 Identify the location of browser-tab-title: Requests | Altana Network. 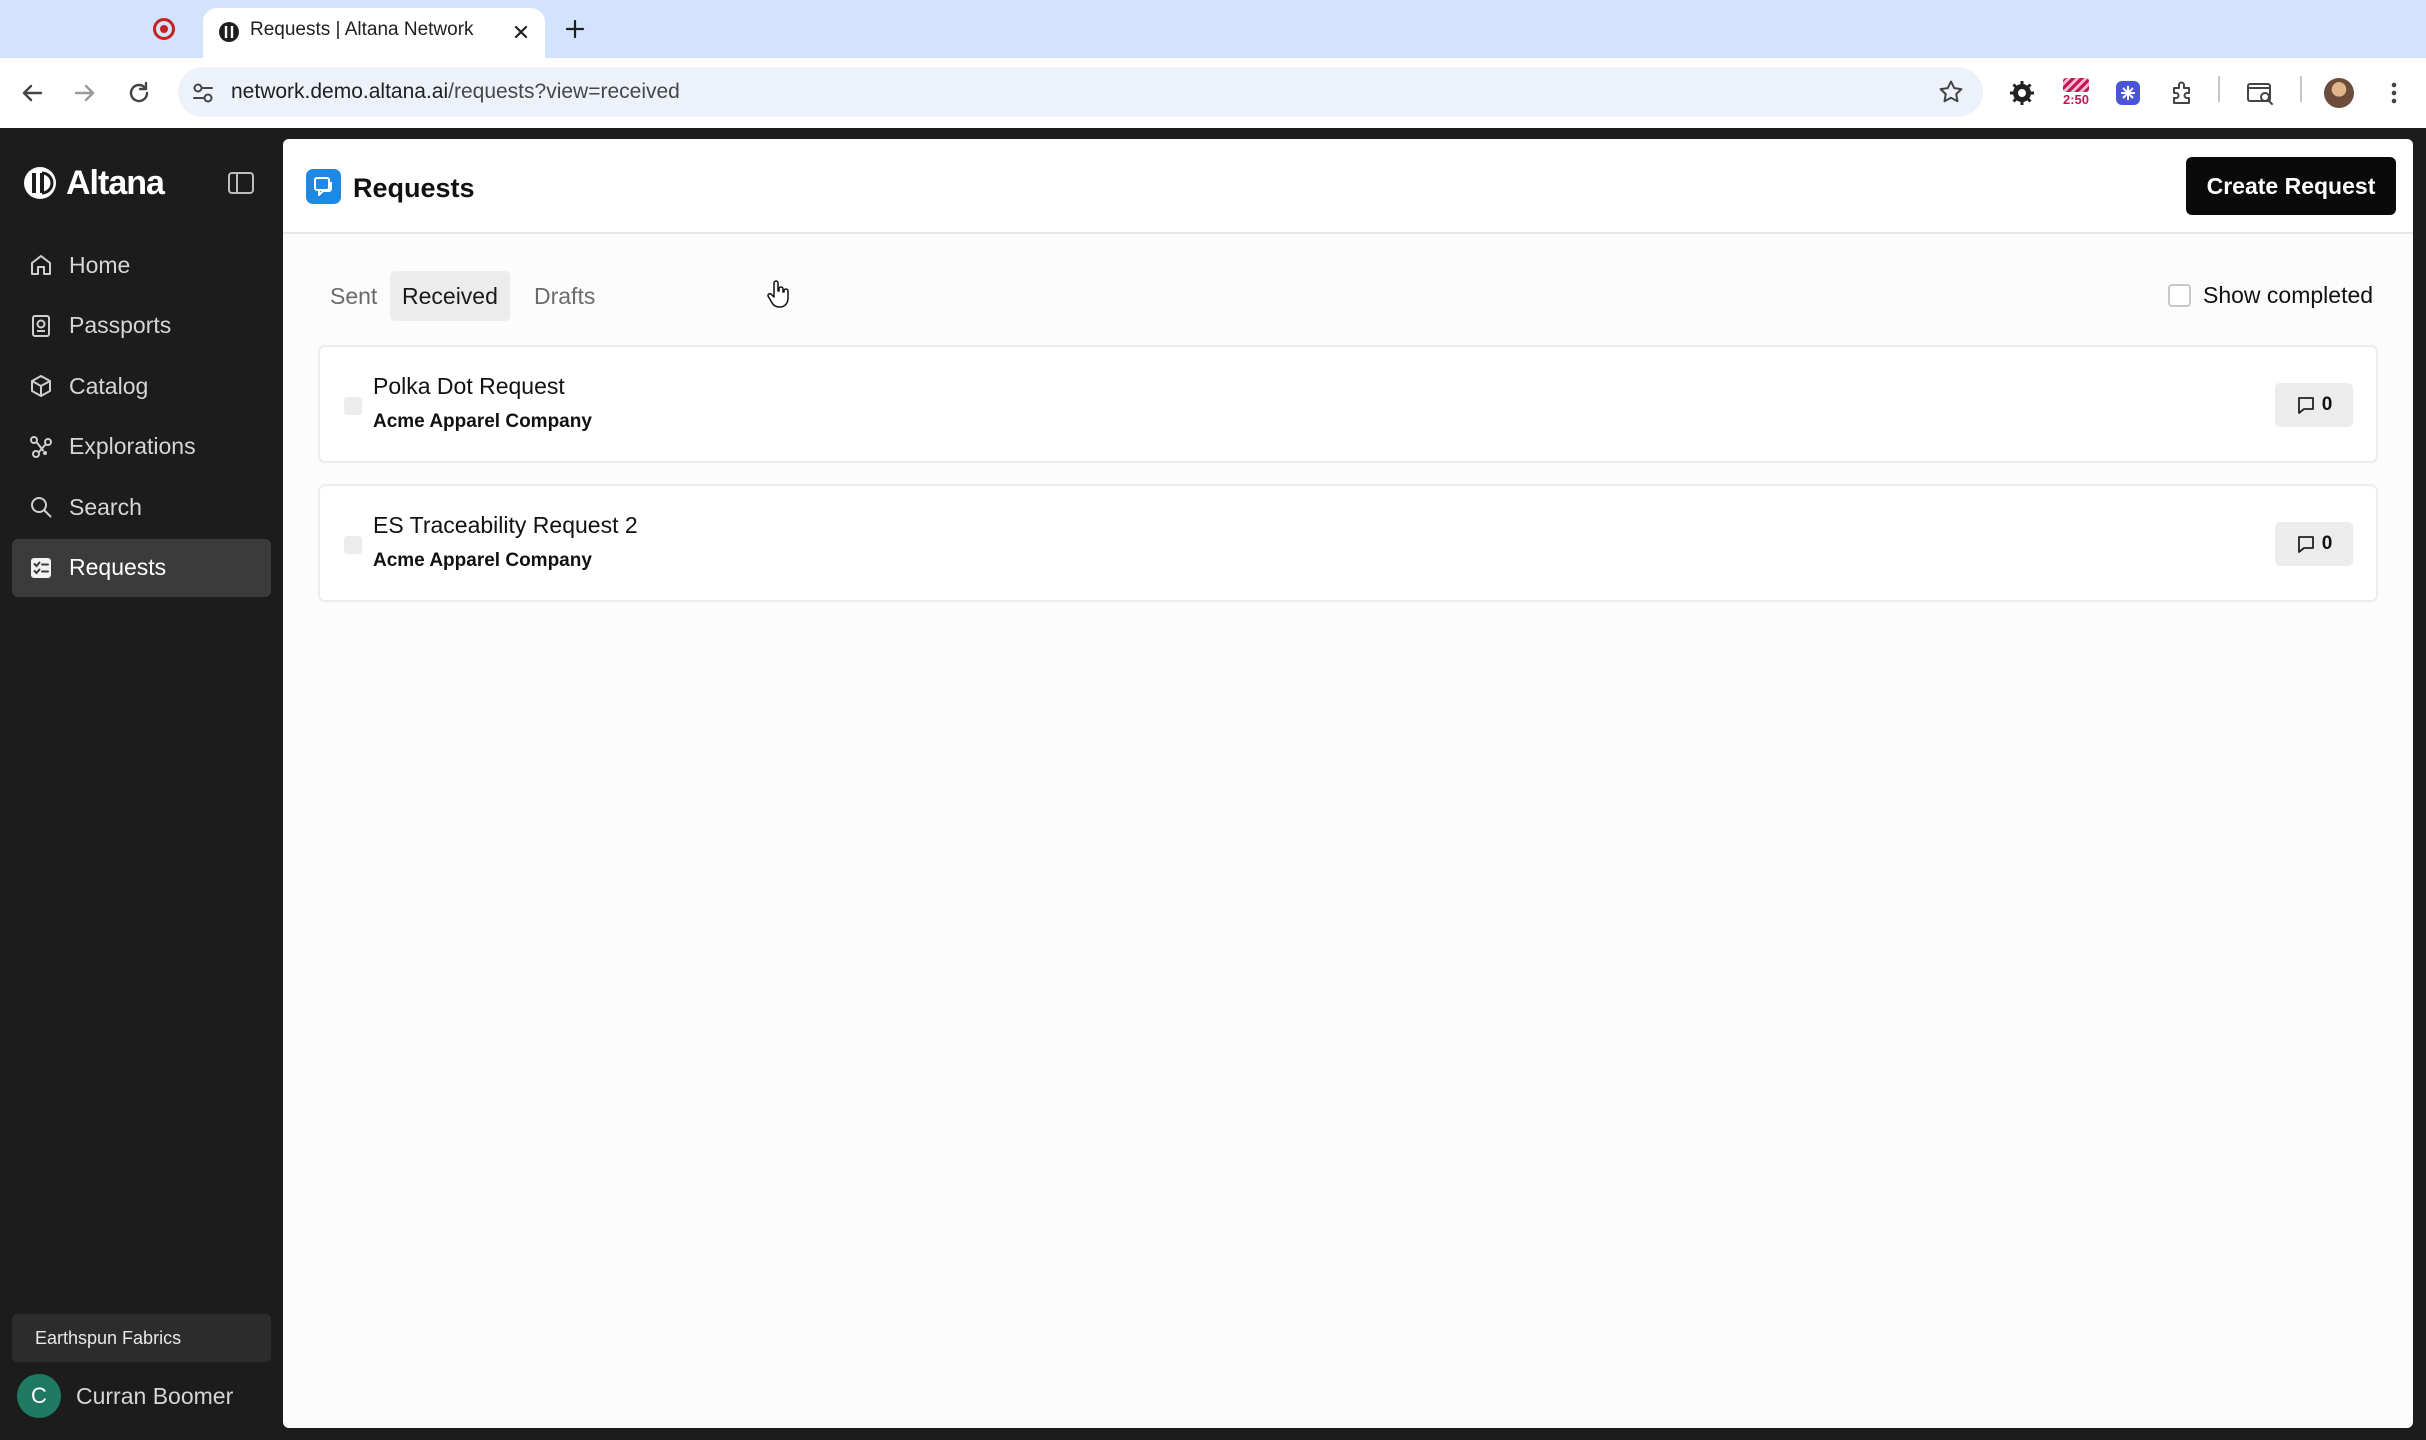
(362, 29).